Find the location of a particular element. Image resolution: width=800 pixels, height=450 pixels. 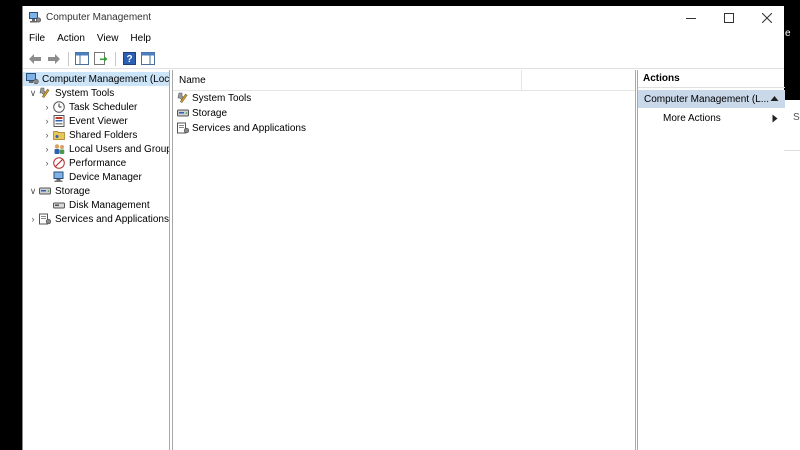

tree-item-label: Performance is located at coordinates (98, 163).